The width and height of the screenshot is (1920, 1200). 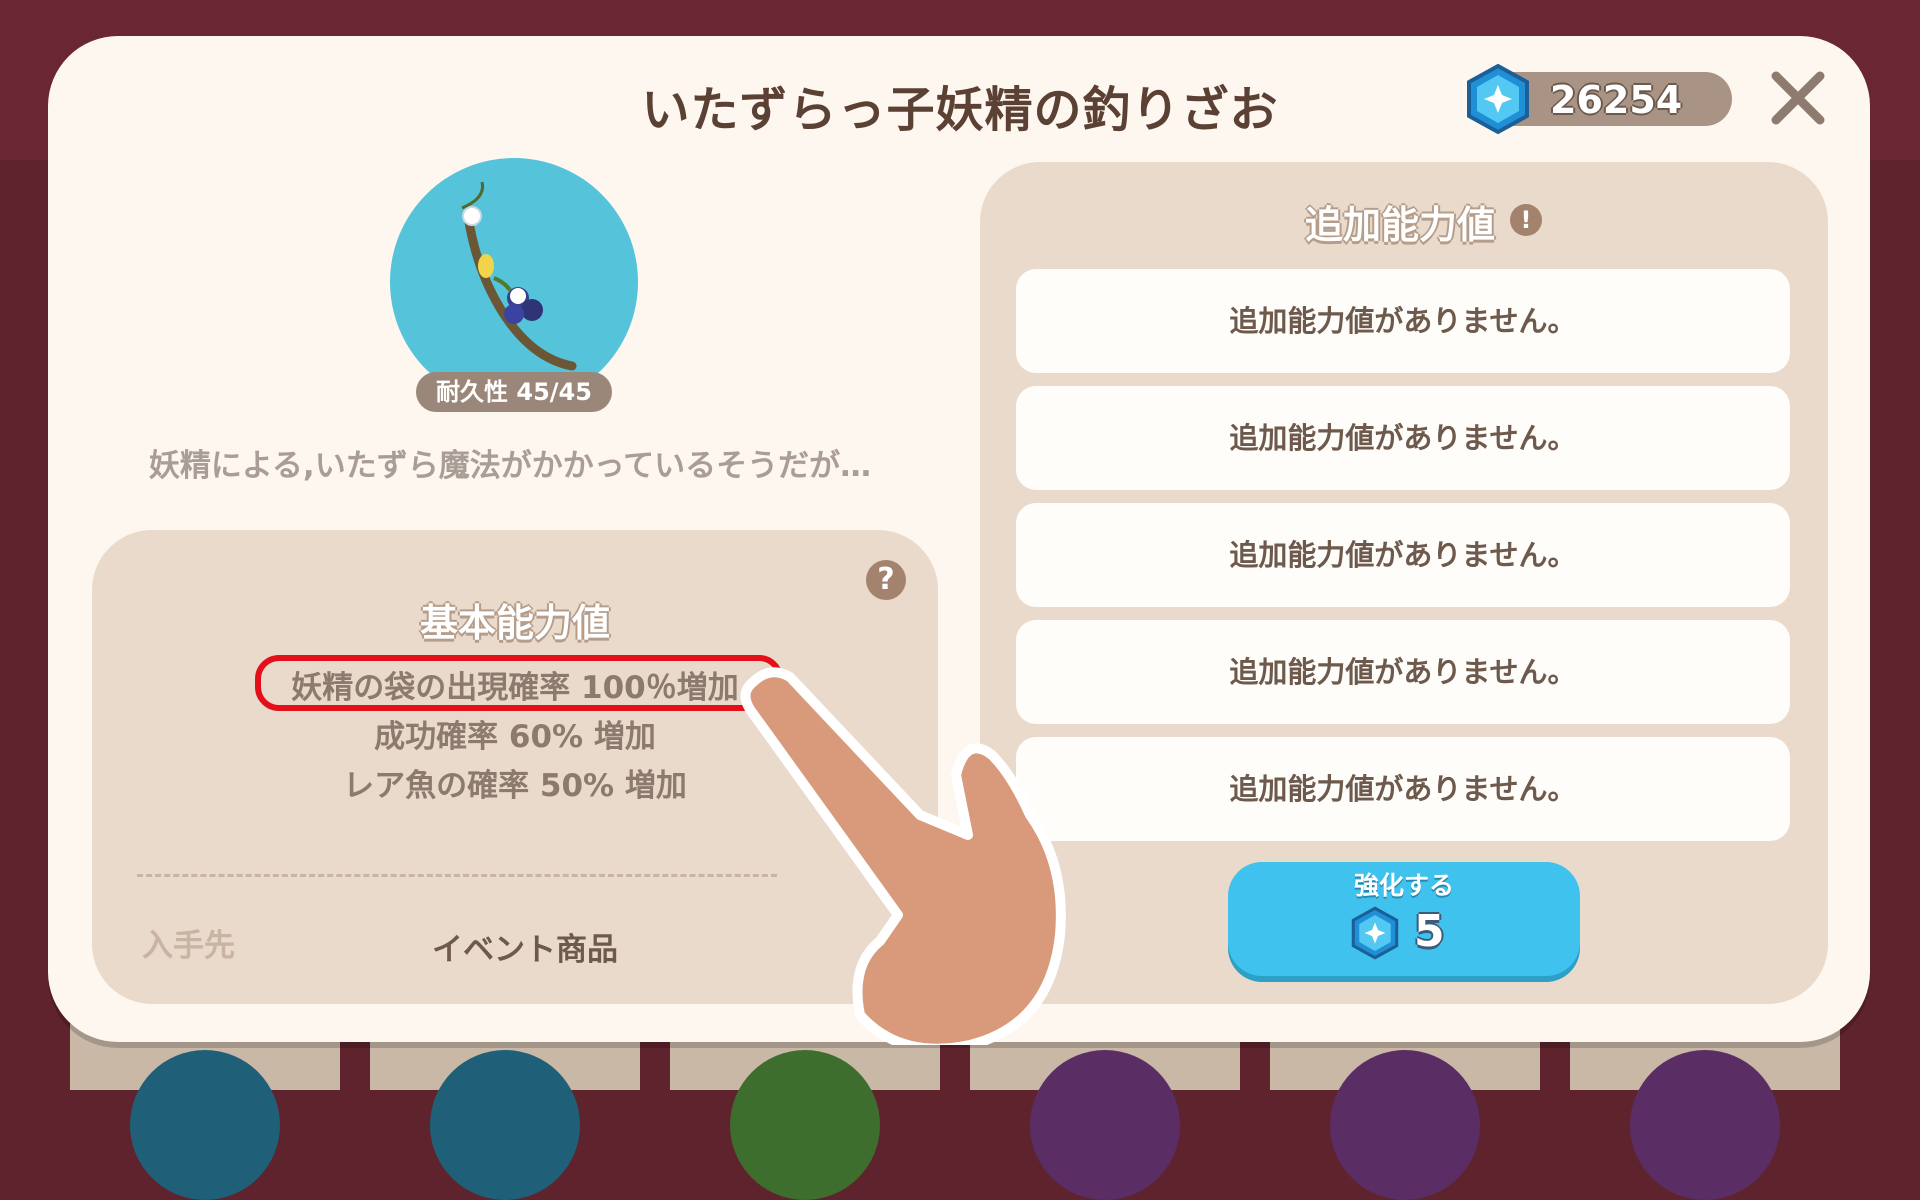 I want to click on divider, so click(x=457, y=875).